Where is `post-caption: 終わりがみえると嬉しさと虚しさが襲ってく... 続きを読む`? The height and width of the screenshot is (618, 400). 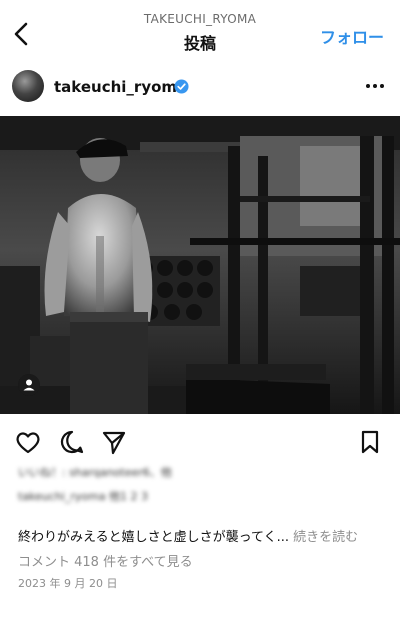
post-caption: 終わりがみえると嬉しさと虚しさが襲ってく... 続きを読む is located at coordinates (188, 535).